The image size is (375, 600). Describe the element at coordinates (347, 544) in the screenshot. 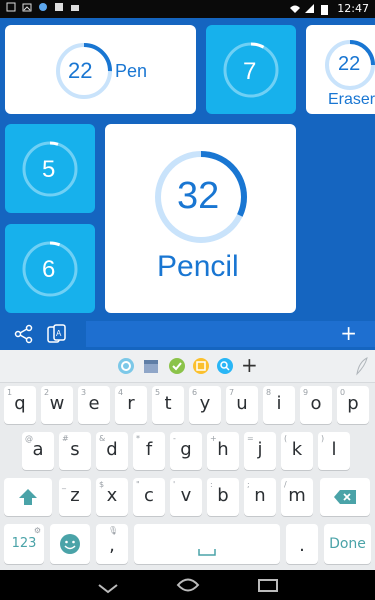

I see `done-key: Done` at that location.